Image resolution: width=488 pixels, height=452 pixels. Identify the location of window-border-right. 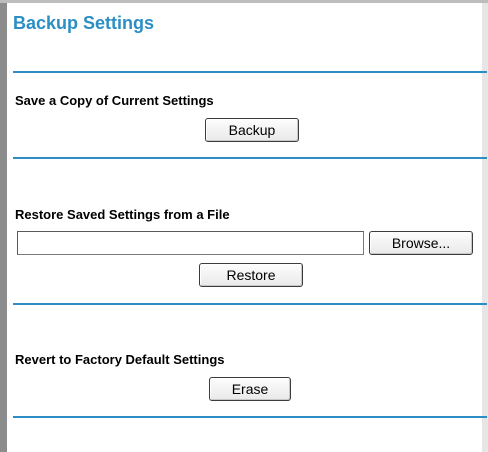
(485, 226).